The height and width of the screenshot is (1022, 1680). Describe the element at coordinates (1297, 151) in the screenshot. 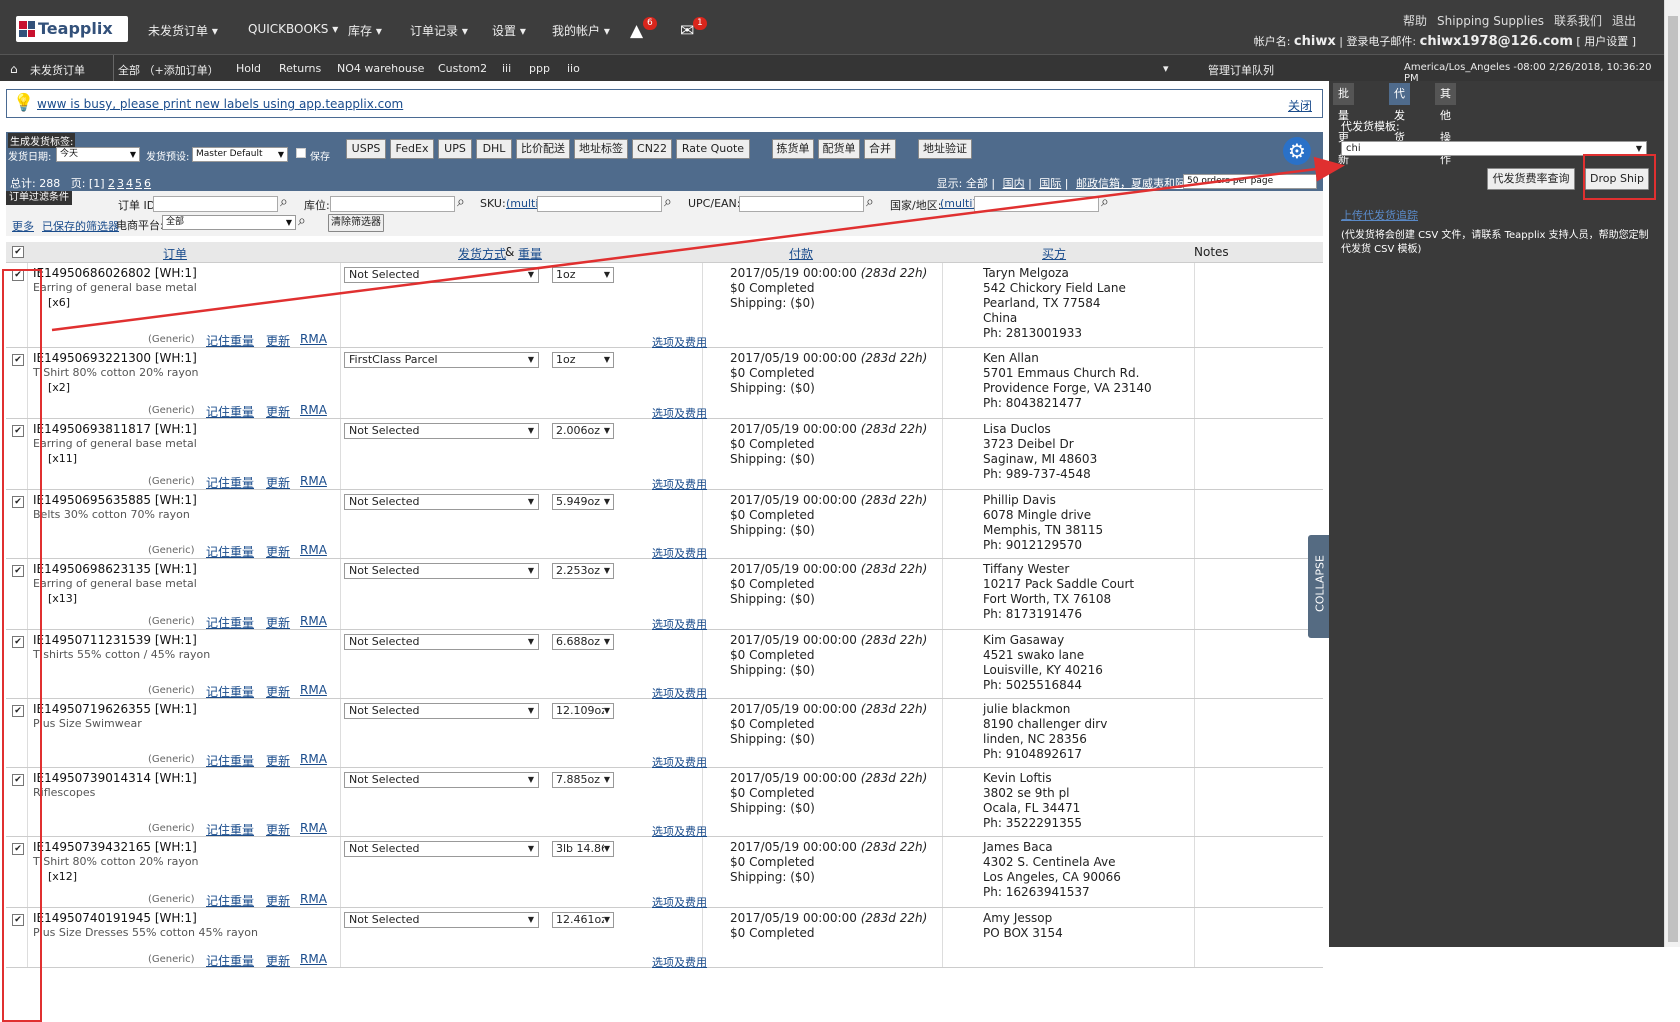

I see `gear-icon: ⚙` at that location.